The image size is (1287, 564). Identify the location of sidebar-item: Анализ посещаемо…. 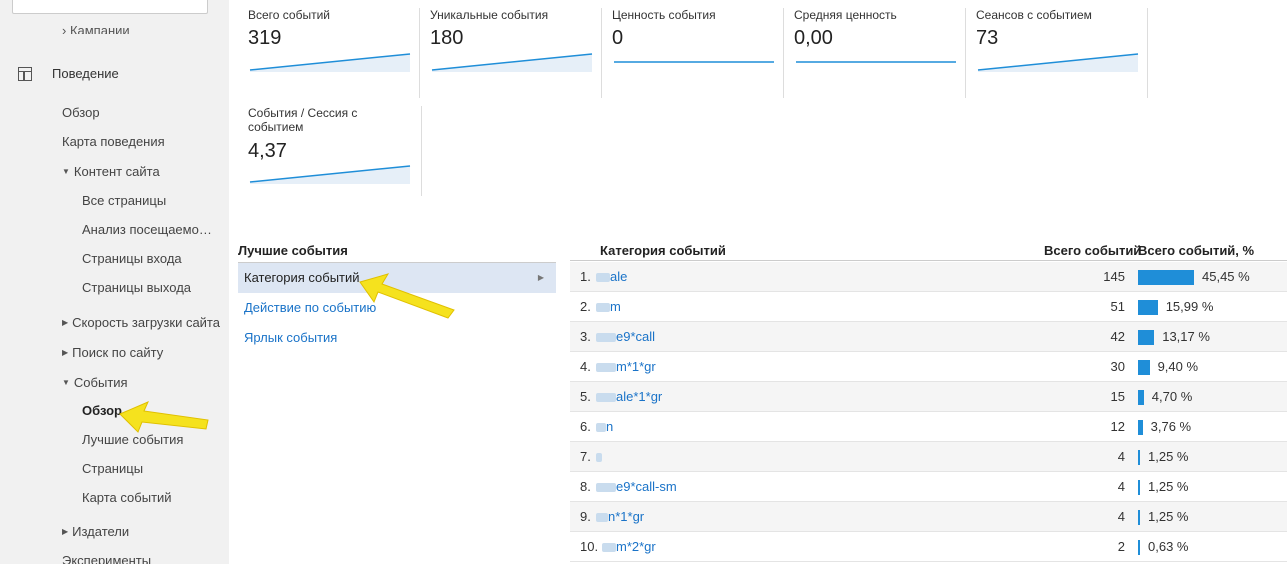
(147, 229).